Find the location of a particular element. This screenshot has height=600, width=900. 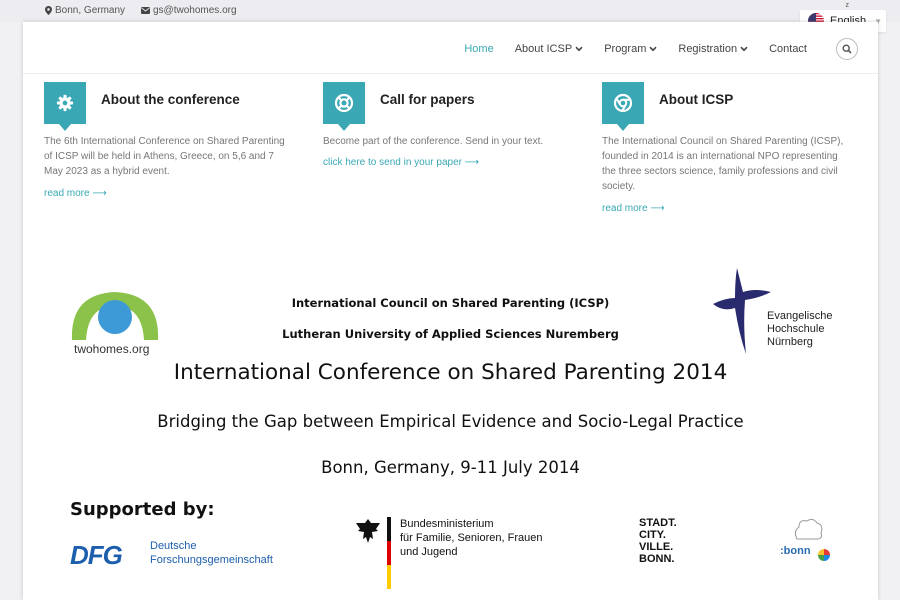

nav-divider is located at coordinates (450, 73).